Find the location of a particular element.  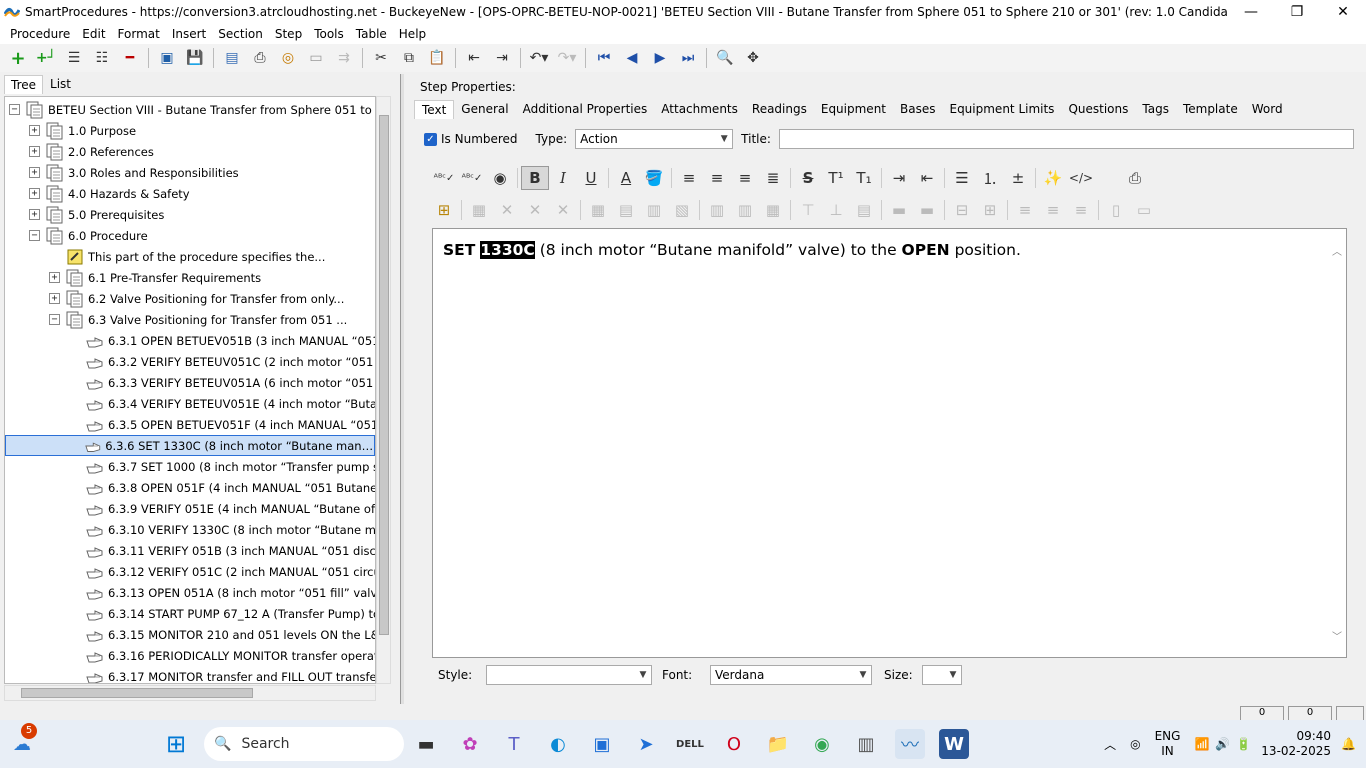

window-icon: ▭ is located at coordinates (316, 58).